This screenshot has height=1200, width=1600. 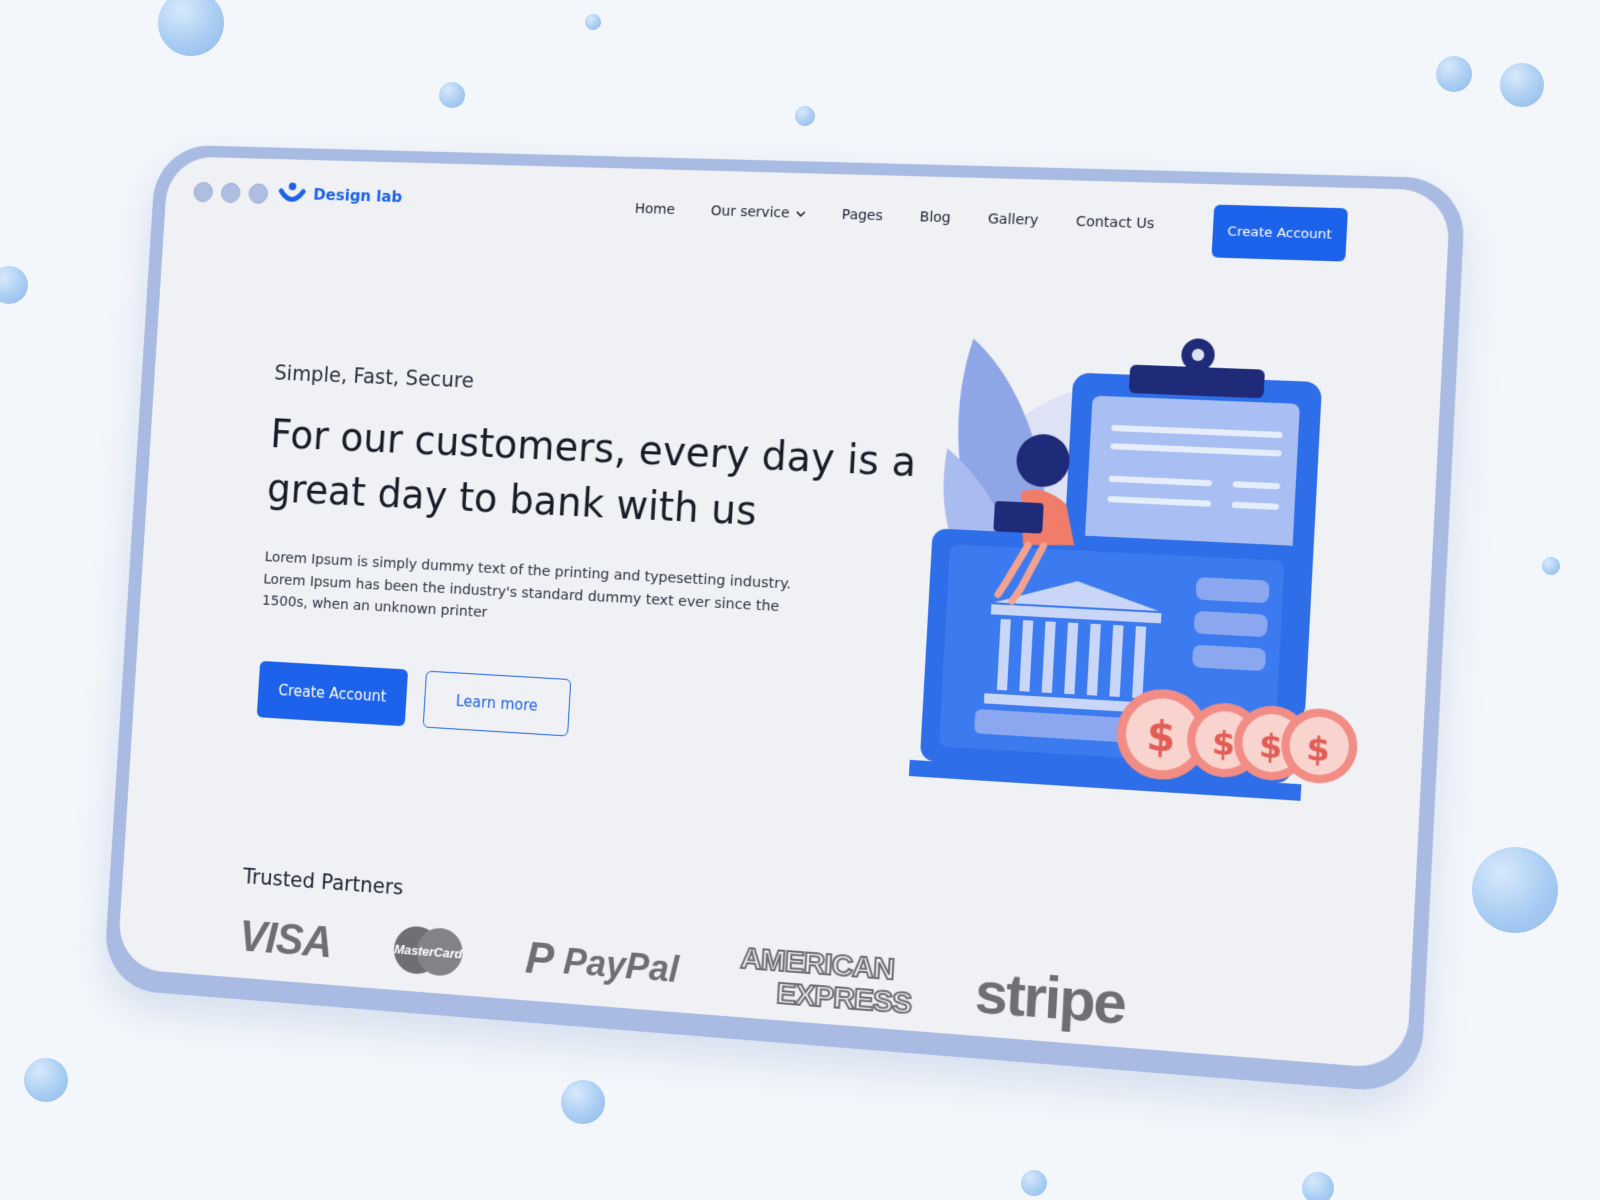 What do you see at coordinates (800, 213) in the screenshot?
I see `chevron-down-icon` at bounding box center [800, 213].